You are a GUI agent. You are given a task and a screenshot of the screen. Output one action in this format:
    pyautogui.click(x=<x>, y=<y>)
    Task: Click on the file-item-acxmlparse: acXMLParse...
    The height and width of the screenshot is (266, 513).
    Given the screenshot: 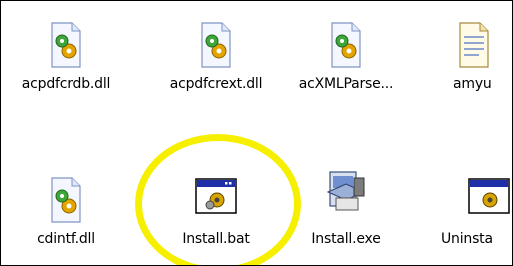 What is the action you would take?
    pyautogui.click(x=346, y=61)
    